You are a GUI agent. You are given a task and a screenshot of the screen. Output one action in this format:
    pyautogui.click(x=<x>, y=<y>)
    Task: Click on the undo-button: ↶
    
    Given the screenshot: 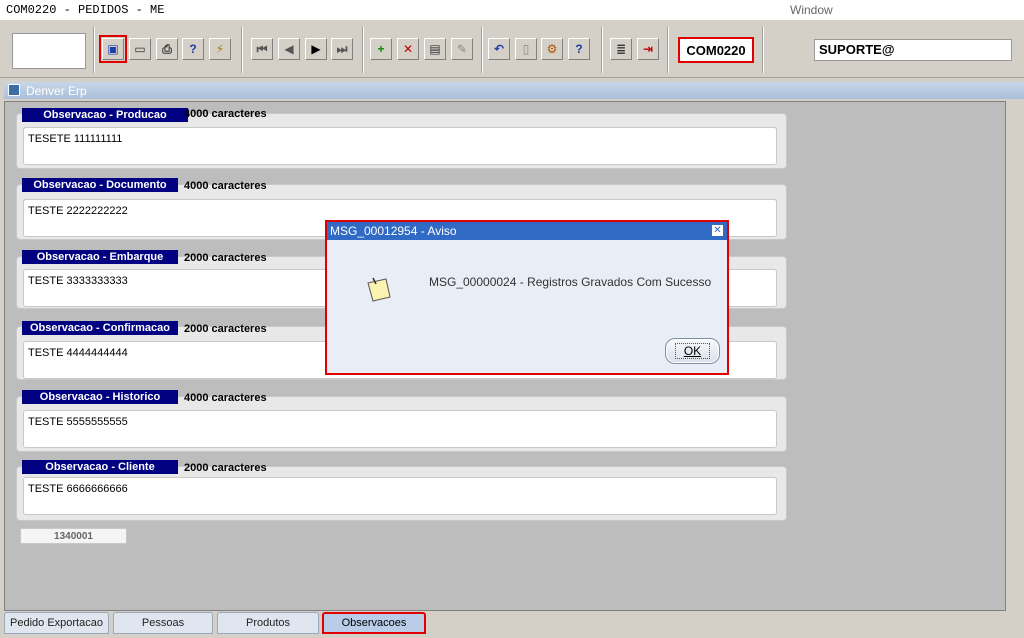 What is the action you would take?
    pyautogui.click(x=499, y=49)
    